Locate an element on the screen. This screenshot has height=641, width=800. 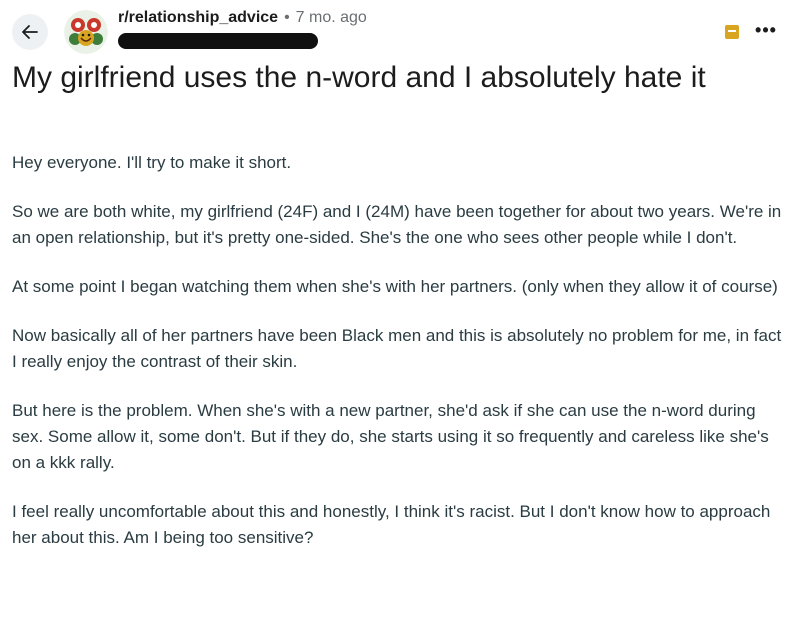
arrow-left-icon is located at coordinates (30, 32).